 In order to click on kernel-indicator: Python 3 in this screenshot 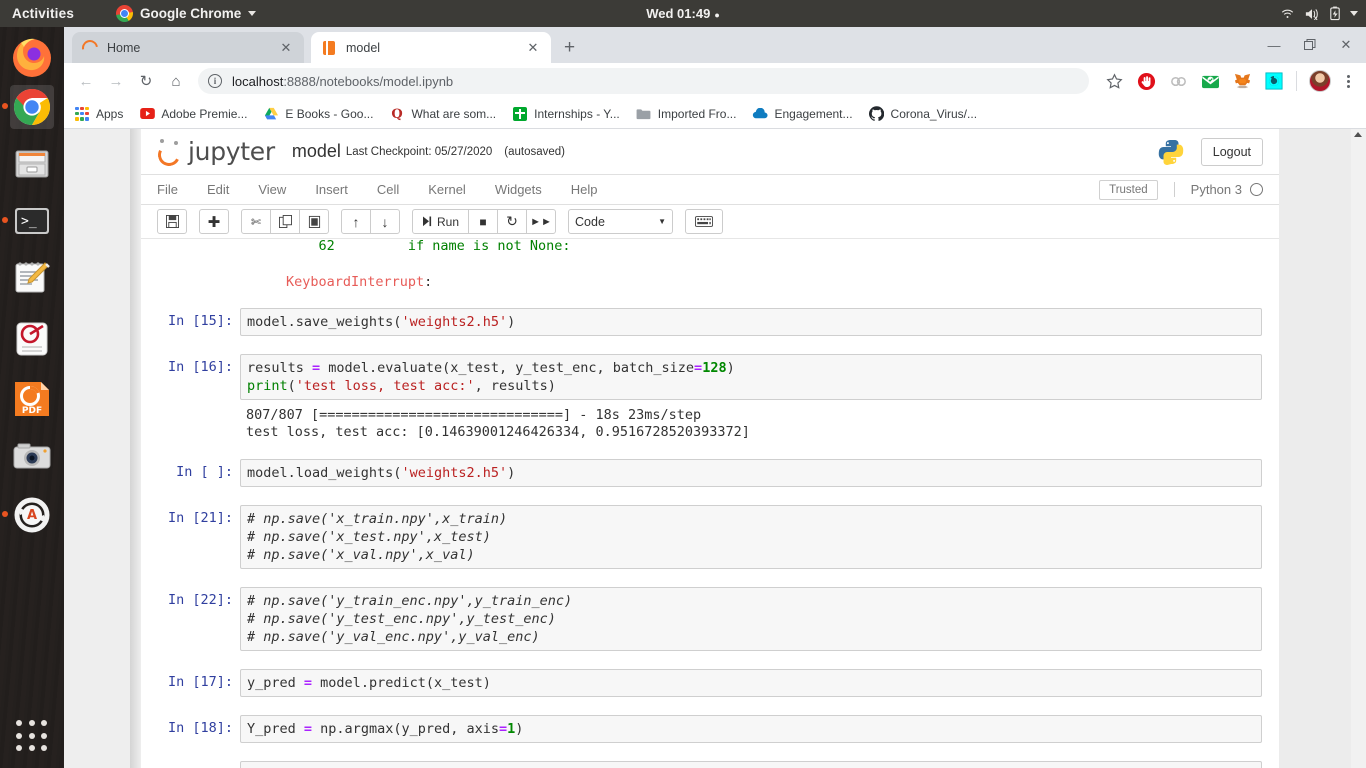, I will do `click(1218, 189)`.